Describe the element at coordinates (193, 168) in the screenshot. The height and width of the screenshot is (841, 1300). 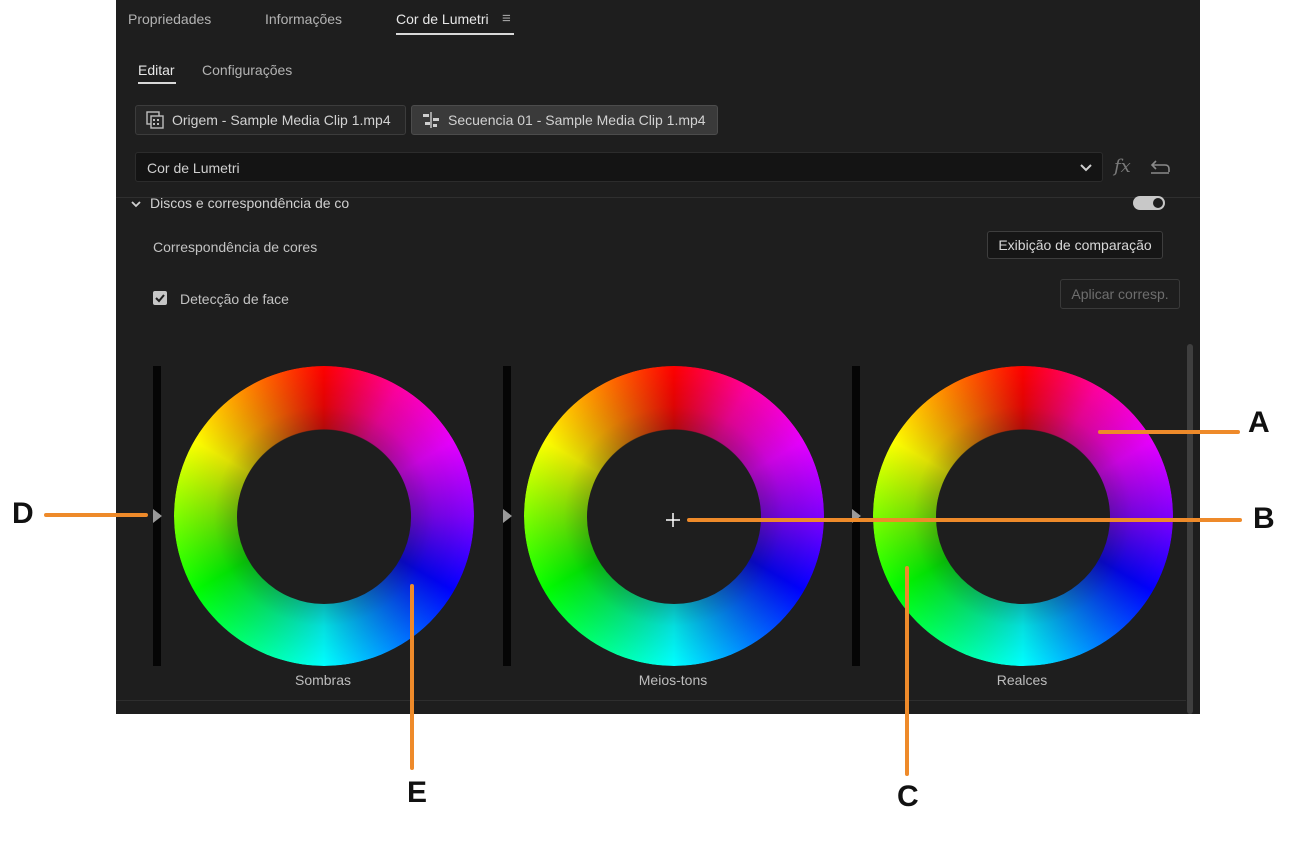
I see `effect-dropdown-value: Cor de Lumetri` at that location.